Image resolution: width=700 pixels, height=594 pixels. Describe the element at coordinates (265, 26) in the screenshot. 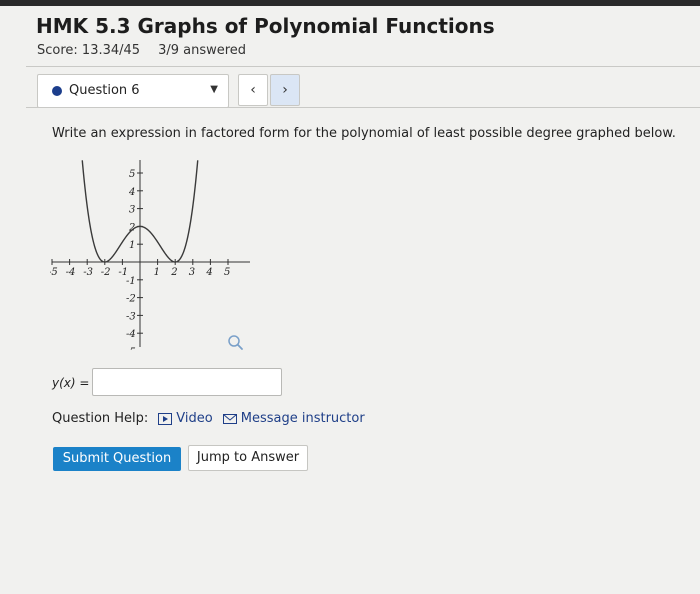

I see `page-title: HMK 5.3 Graphs of Polynomial Functions` at that location.